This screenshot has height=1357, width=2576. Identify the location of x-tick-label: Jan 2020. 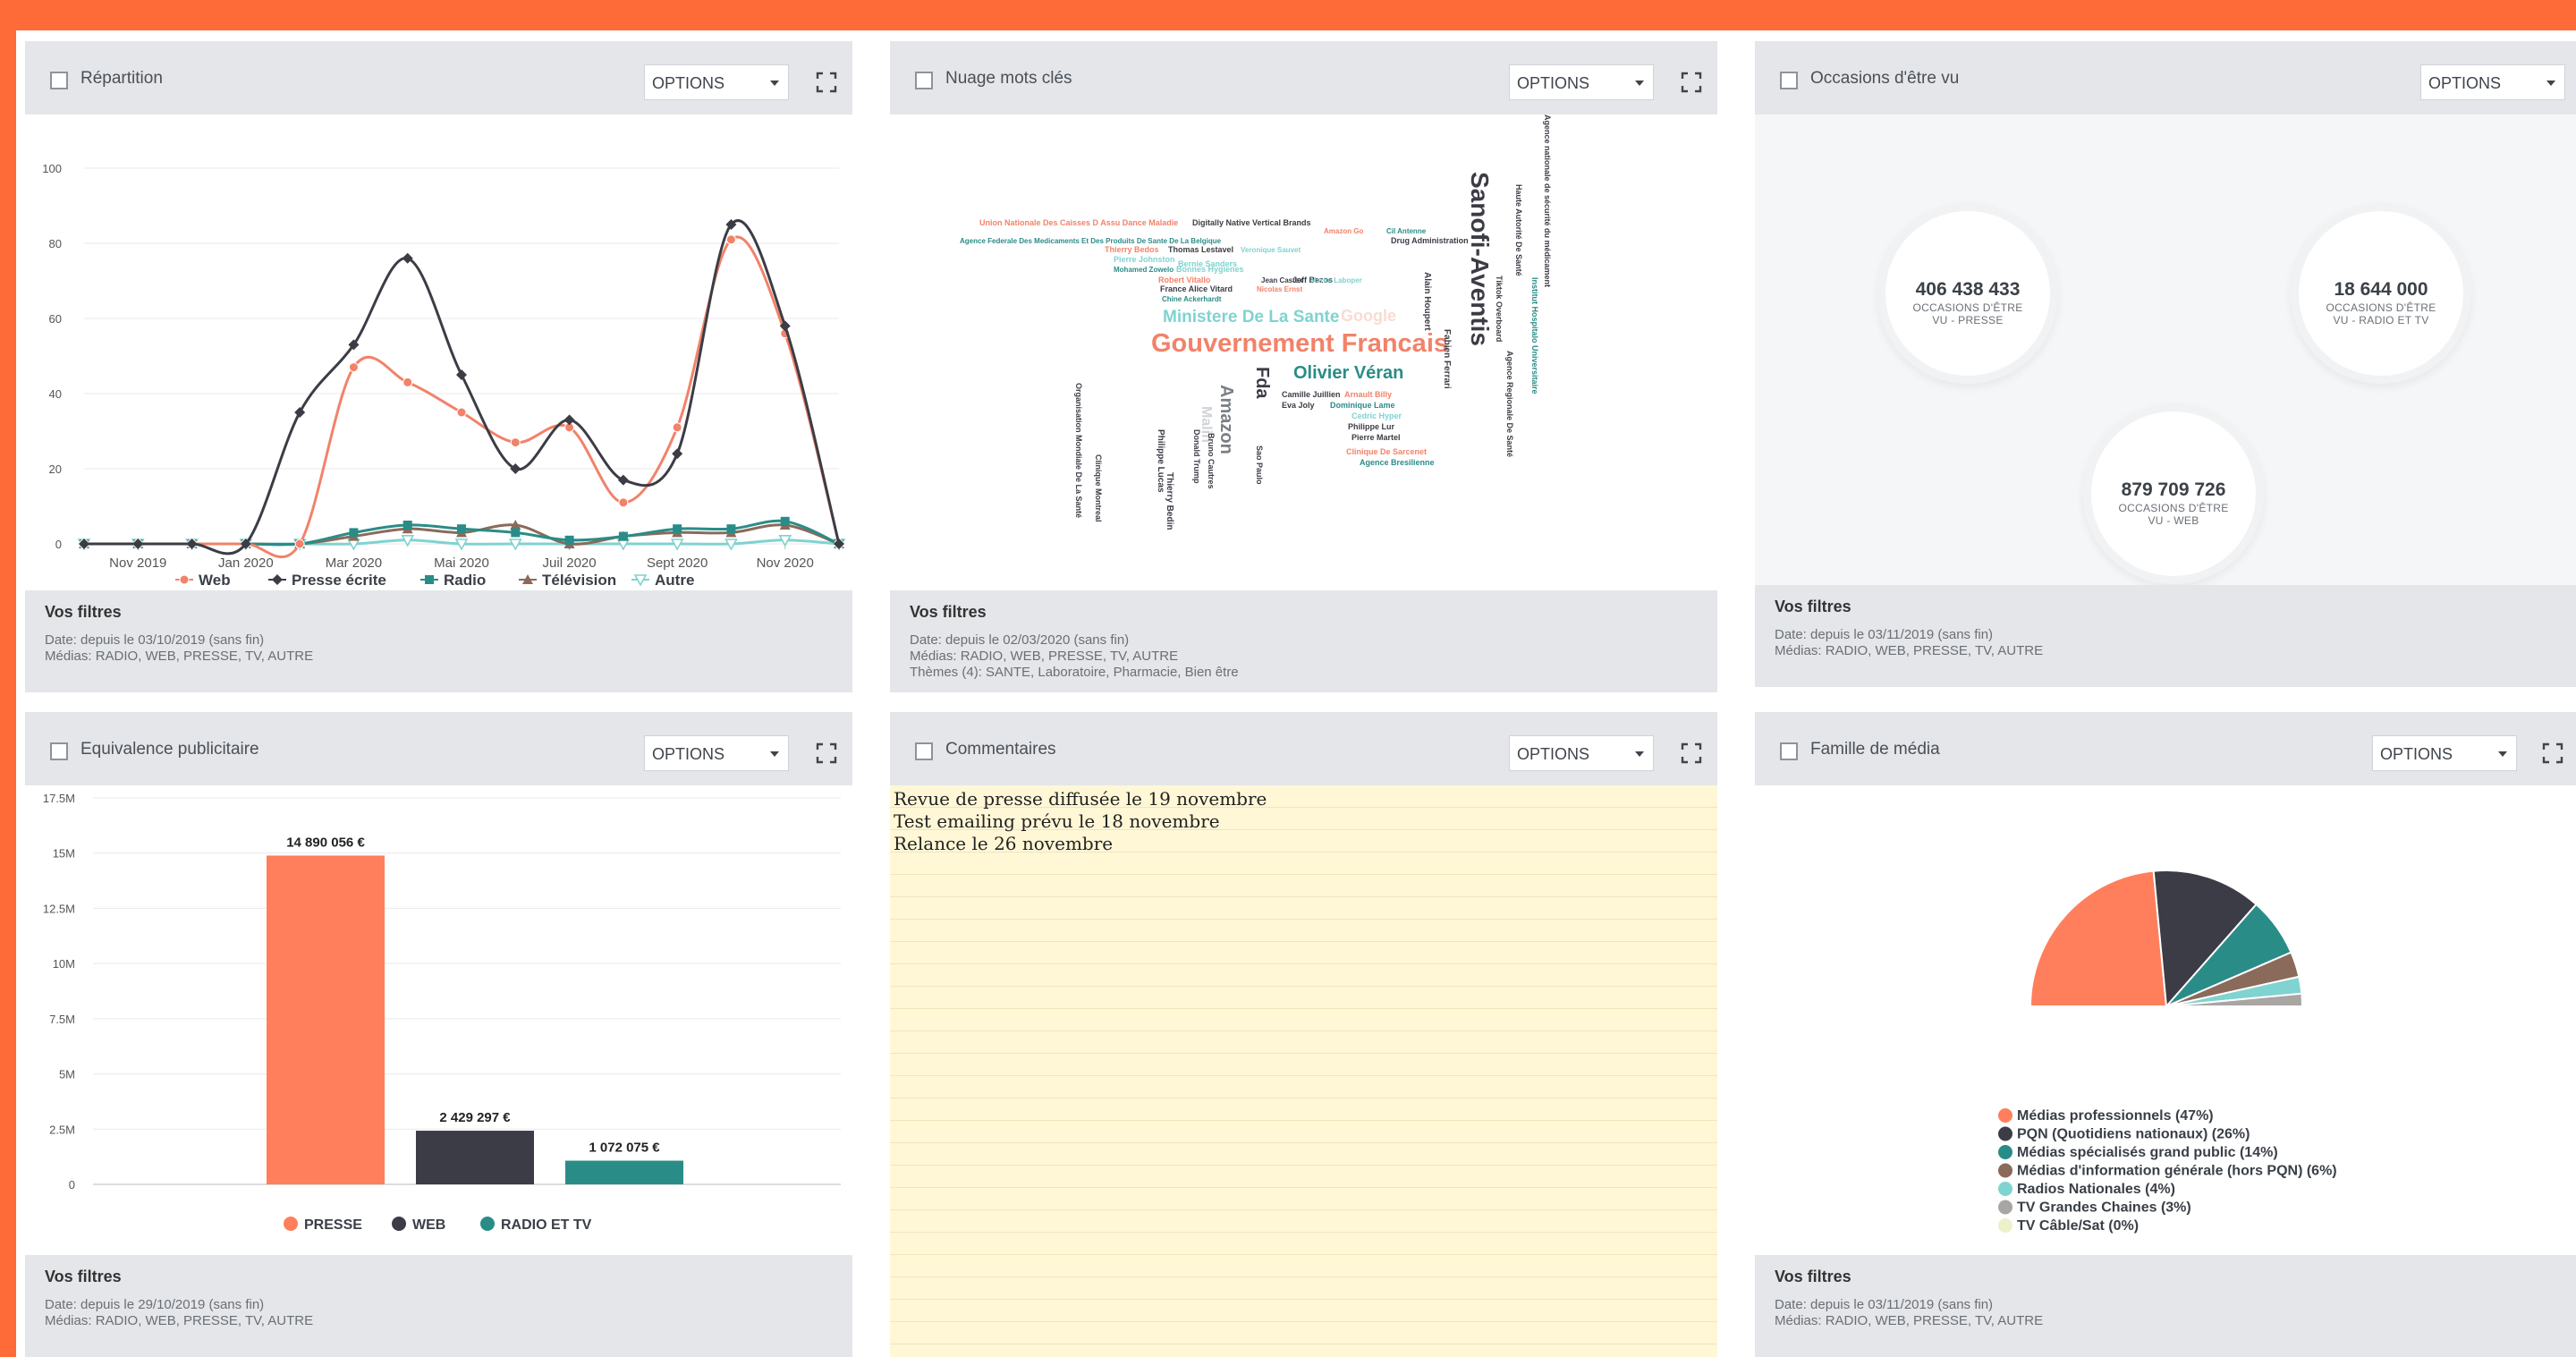
(246, 563).